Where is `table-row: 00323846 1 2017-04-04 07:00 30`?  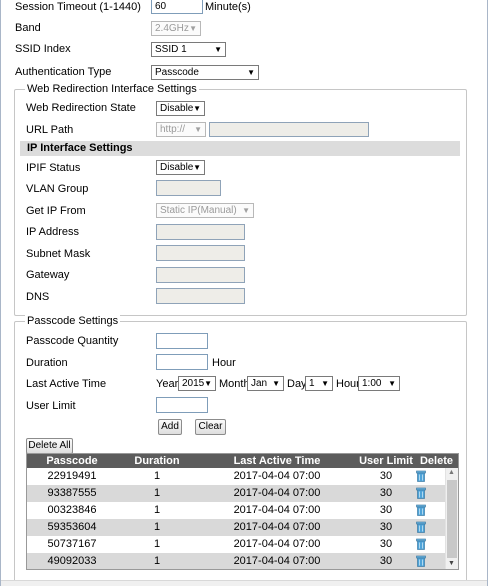
table-row: 00323846 1 2017-04-04 07:00 30 is located at coordinates (236, 510).